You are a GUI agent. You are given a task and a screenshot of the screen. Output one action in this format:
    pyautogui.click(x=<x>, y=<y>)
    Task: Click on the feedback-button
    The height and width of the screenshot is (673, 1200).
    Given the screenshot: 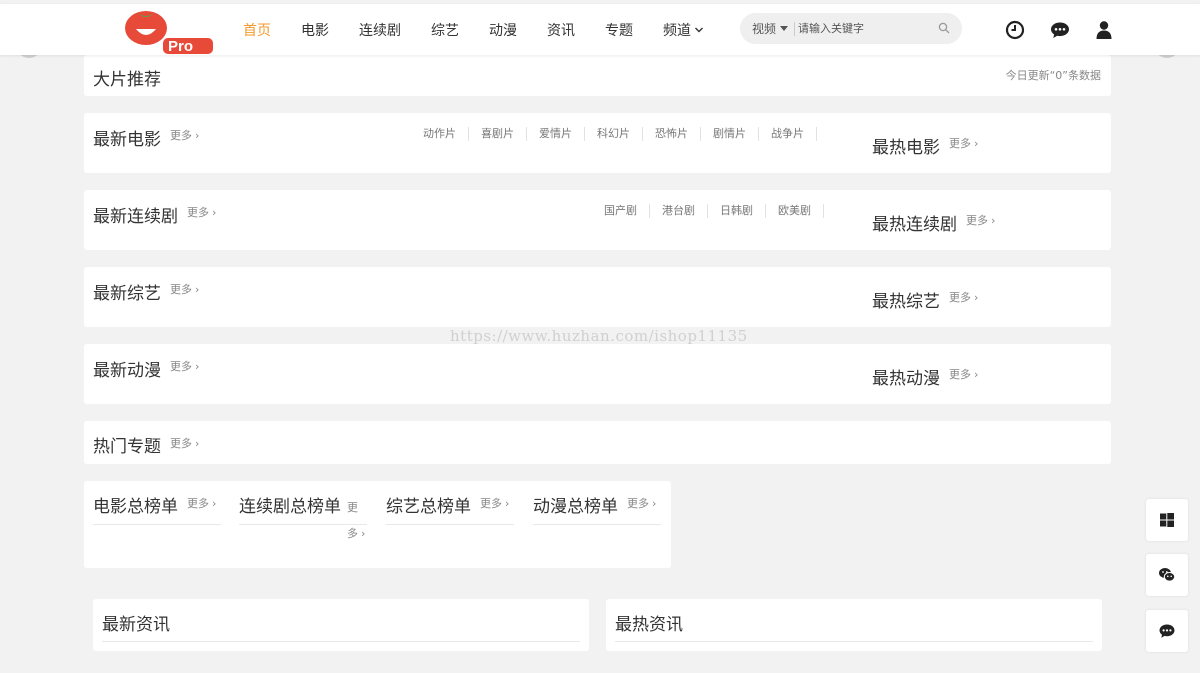 What is the action you would take?
    pyautogui.click(x=1167, y=631)
    